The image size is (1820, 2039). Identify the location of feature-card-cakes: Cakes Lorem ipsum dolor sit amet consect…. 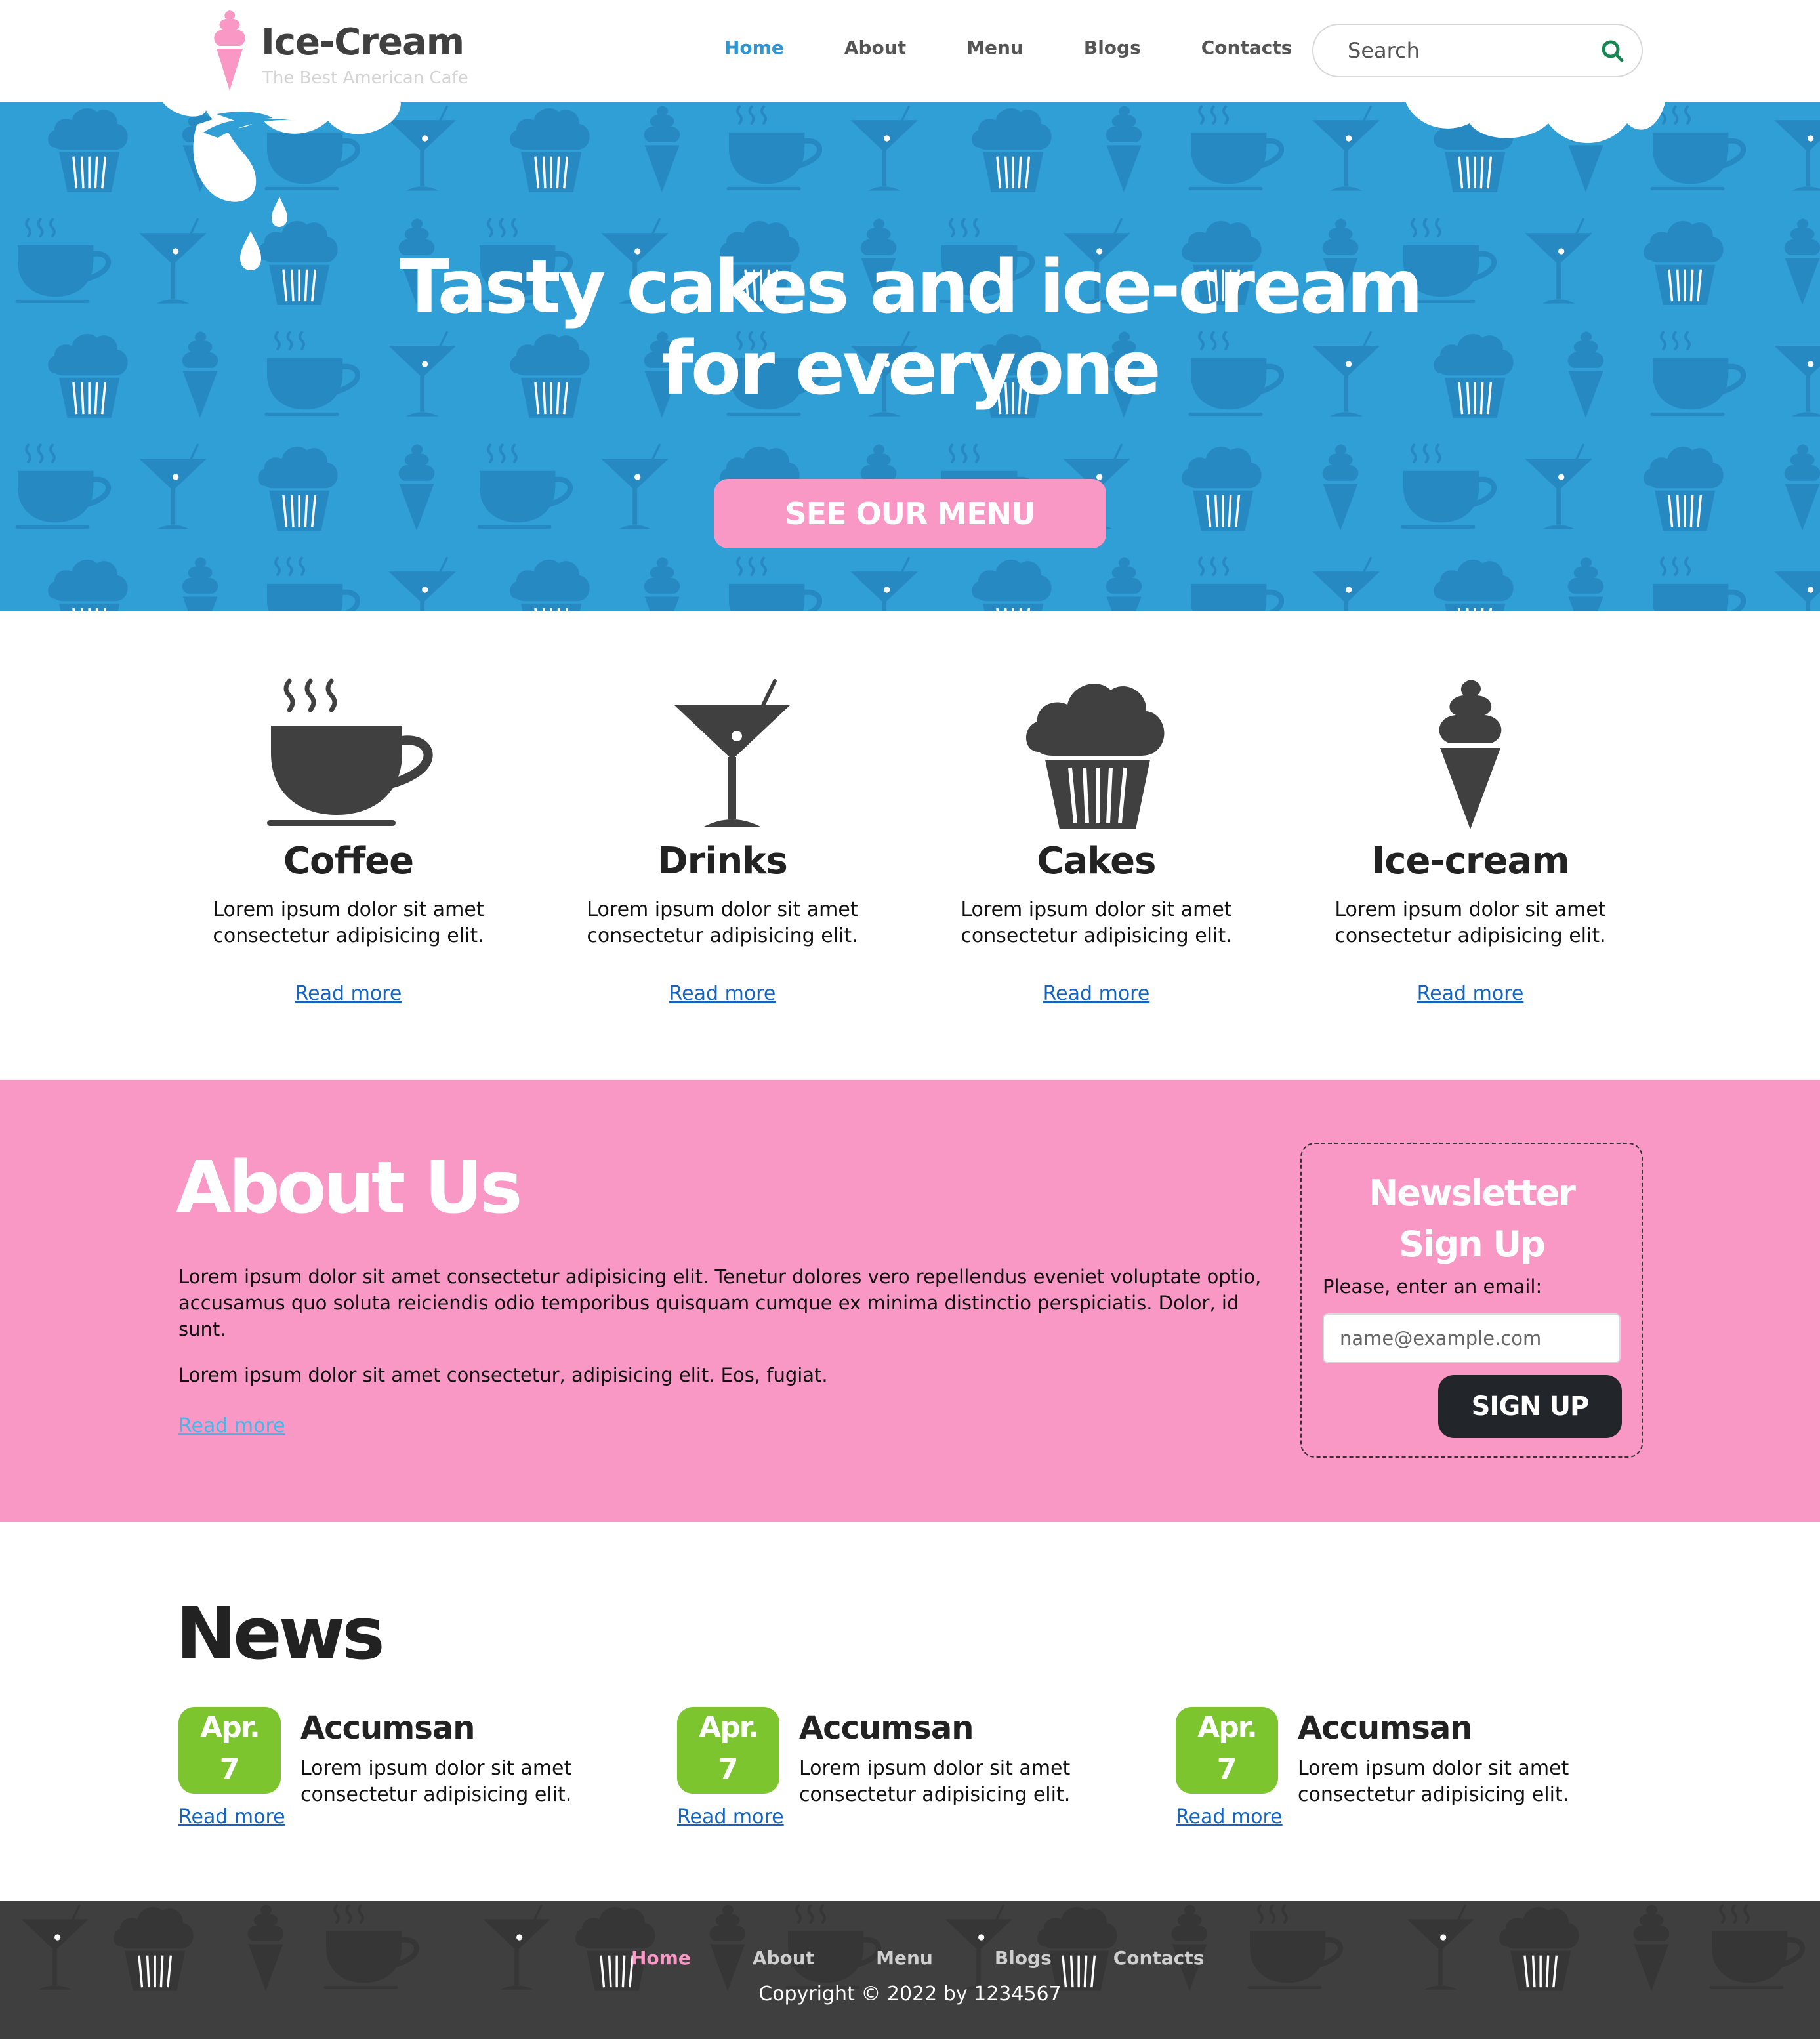
(1096, 840).